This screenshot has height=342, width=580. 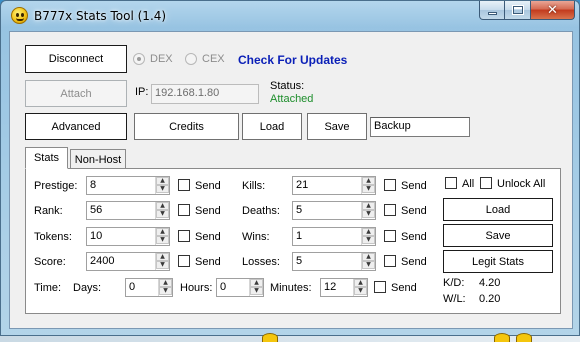 I want to click on minimize-button, so click(x=492, y=10).